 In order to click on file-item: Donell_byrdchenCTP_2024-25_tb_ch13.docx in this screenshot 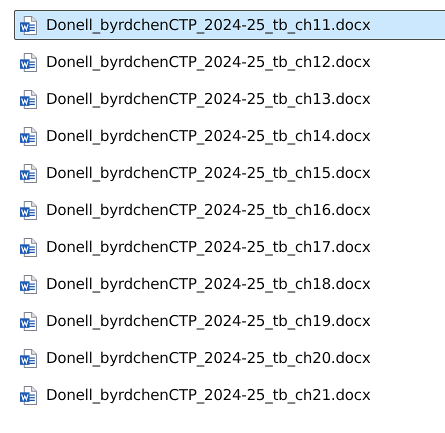, I will do `click(229, 99)`.